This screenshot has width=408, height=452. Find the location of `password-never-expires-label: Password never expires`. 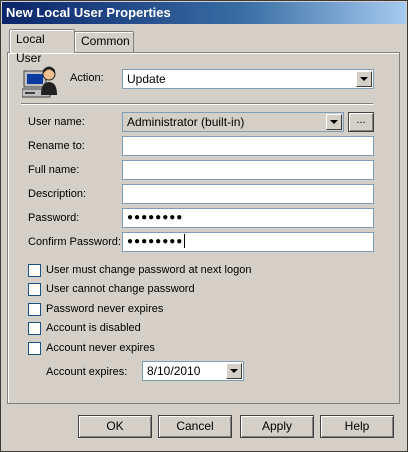

password-never-expires-label: Password never expires is located at coordinates (105, 309).